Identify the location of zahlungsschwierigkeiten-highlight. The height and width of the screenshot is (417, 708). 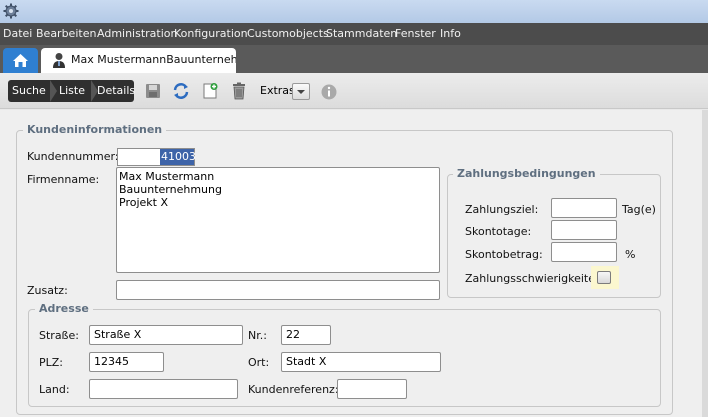
(605, 277).